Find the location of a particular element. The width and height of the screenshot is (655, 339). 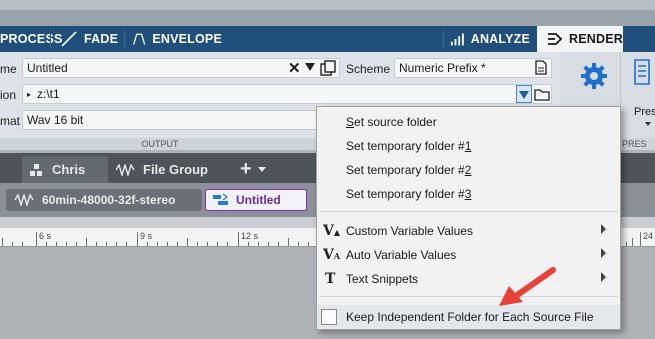

add-dropdown-icon is located at coordinates (261, 169).